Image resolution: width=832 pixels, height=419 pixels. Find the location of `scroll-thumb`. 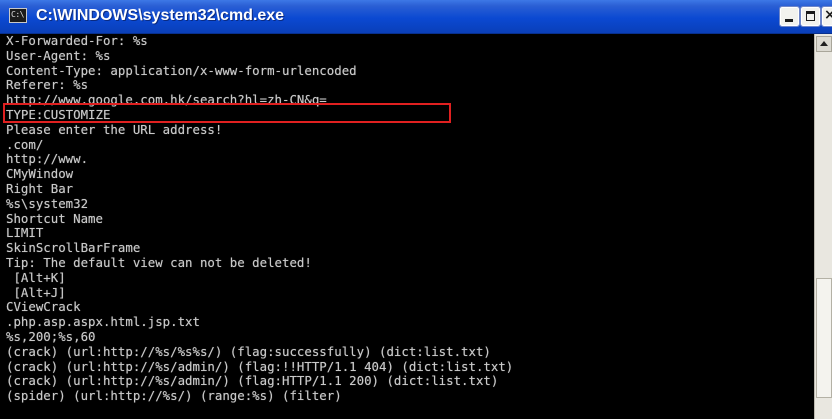

scroll-thumb is located at coordinates (824, 338).